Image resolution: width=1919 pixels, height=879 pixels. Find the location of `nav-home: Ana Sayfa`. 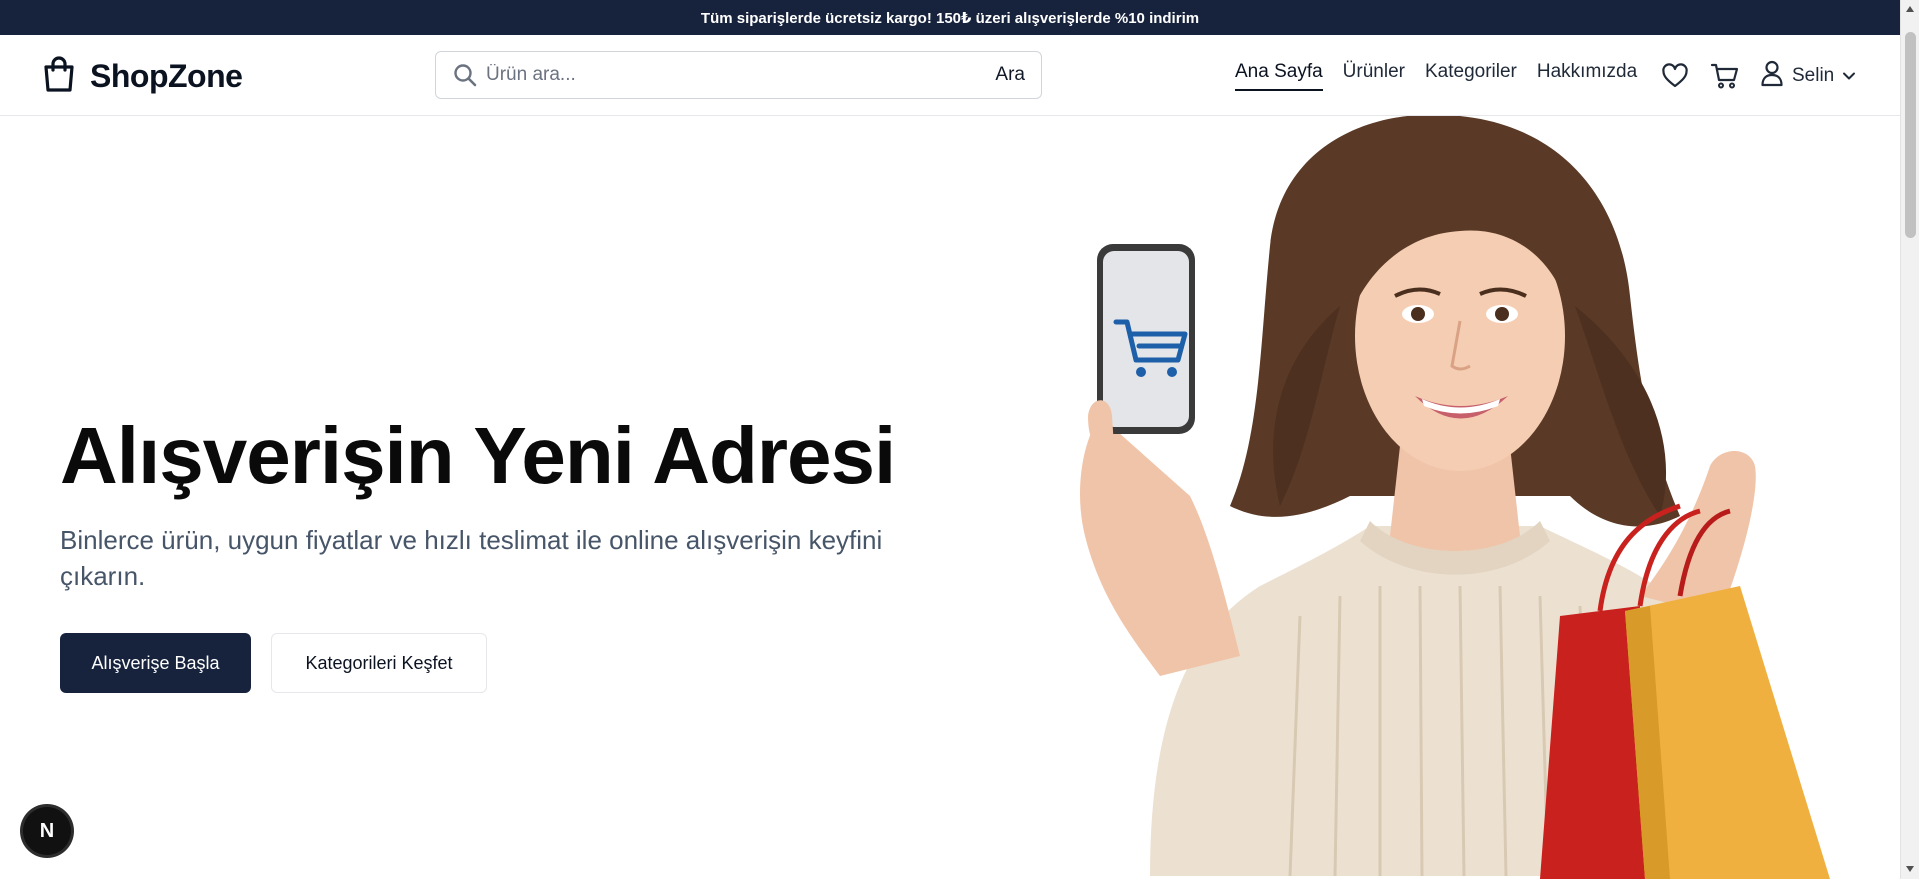

nav-home: Ana Sayfa is located at coordinates (1279, 76).